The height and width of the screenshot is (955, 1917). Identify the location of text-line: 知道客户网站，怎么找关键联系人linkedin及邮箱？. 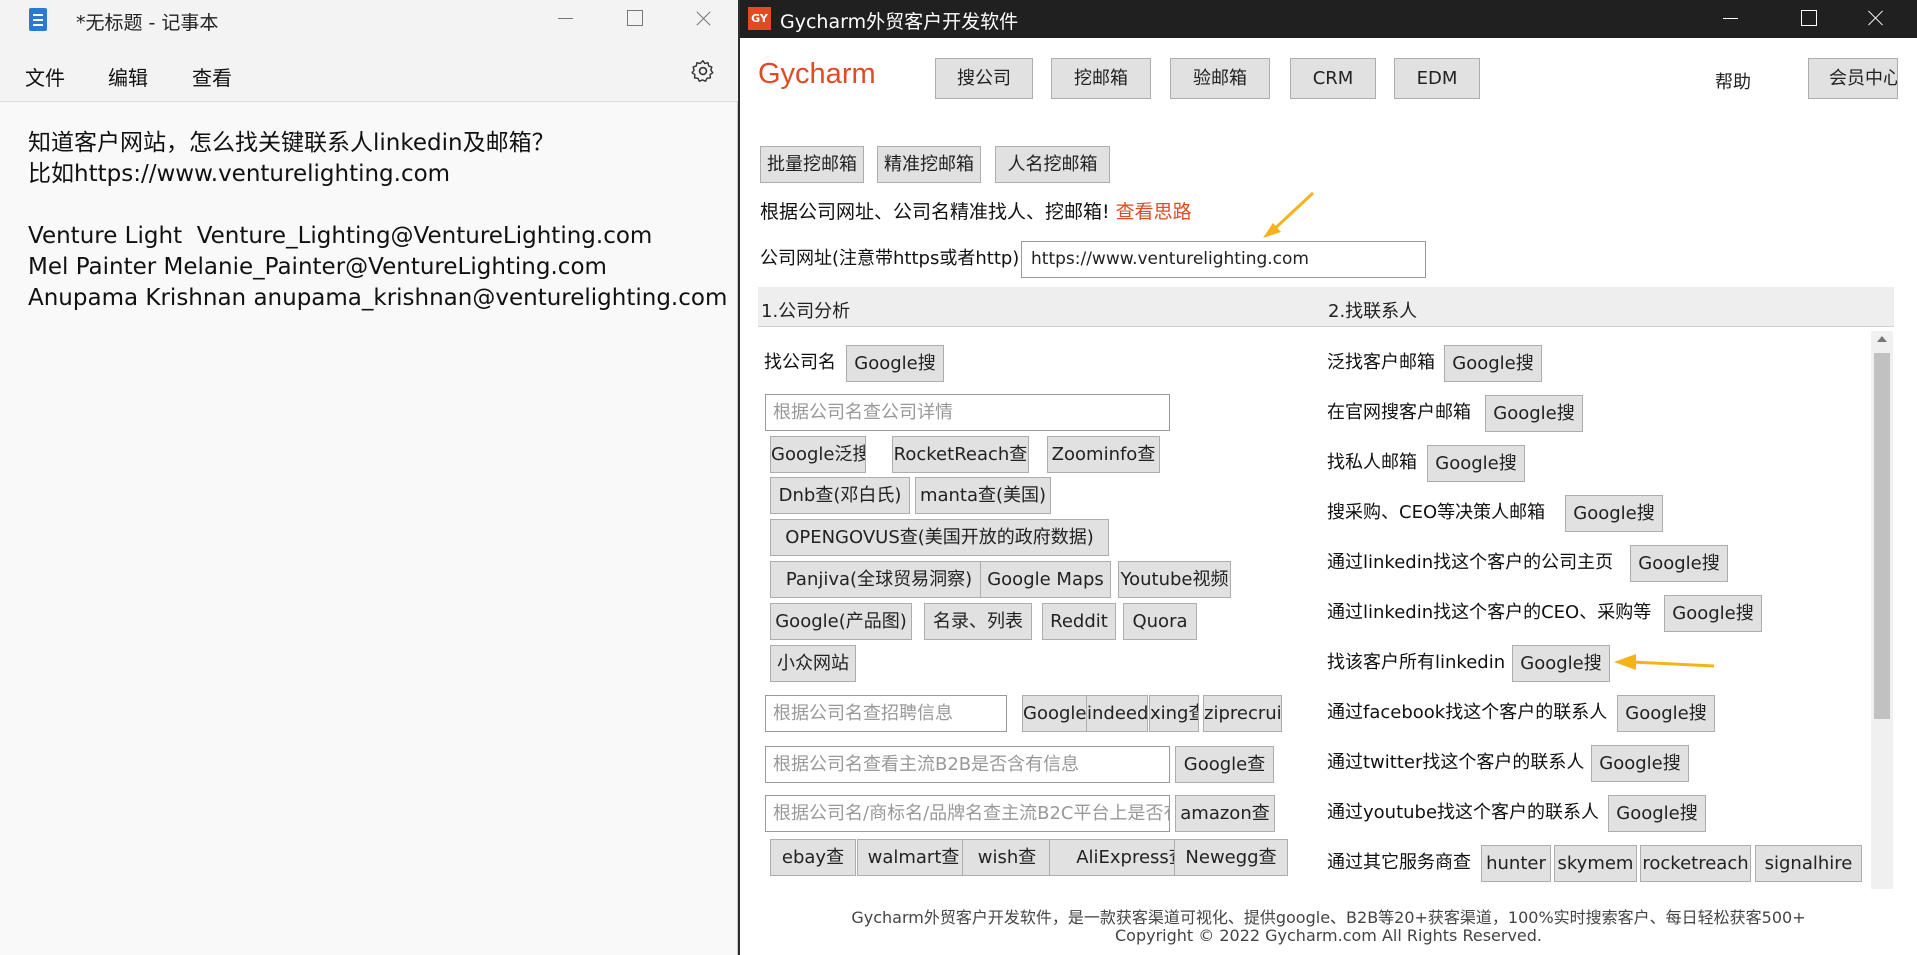
(291, 143).